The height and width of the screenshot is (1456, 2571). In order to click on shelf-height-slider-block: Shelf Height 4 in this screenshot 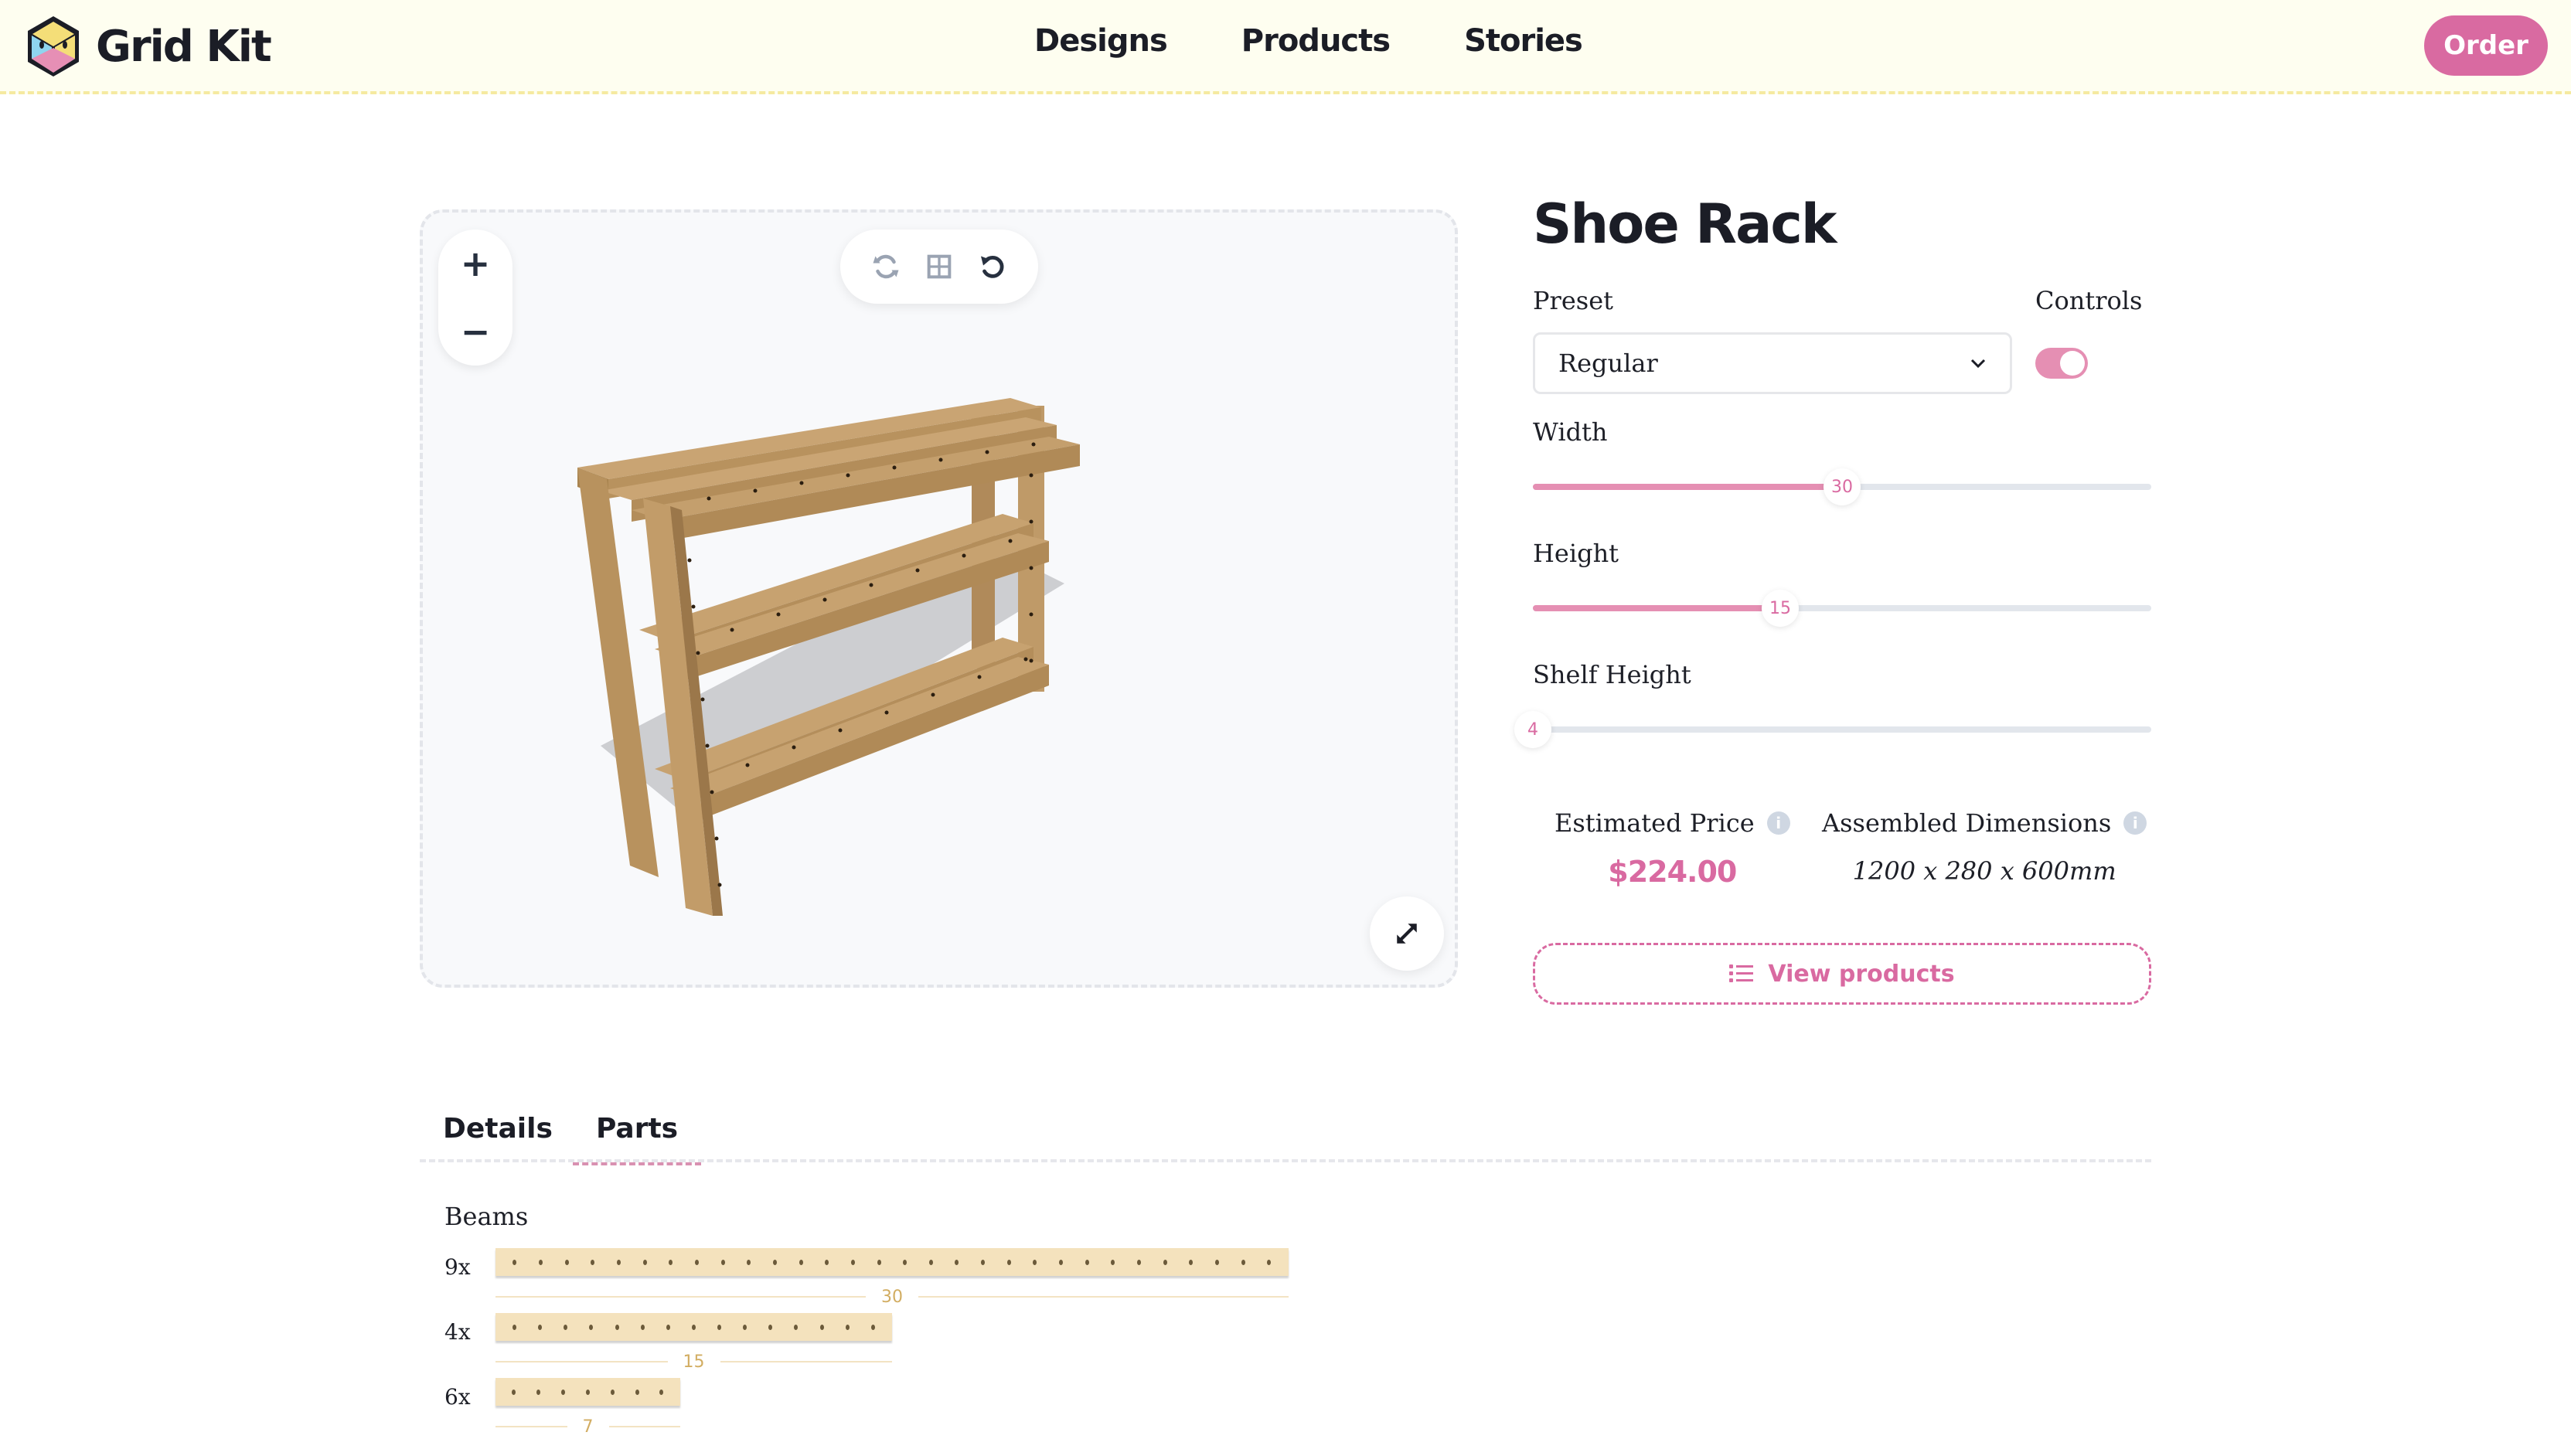, I will do `click(1832, 704)`.